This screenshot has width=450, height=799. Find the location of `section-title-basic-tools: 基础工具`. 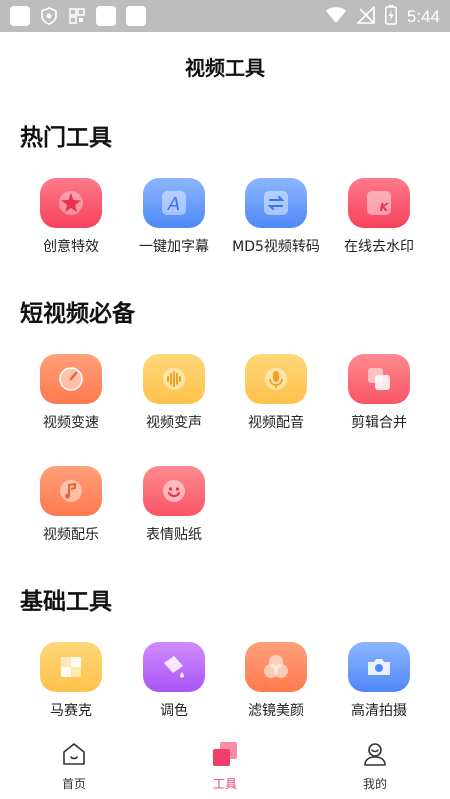

section-title-basic-tools: 基础工具 is located at coordinates (66, 602).